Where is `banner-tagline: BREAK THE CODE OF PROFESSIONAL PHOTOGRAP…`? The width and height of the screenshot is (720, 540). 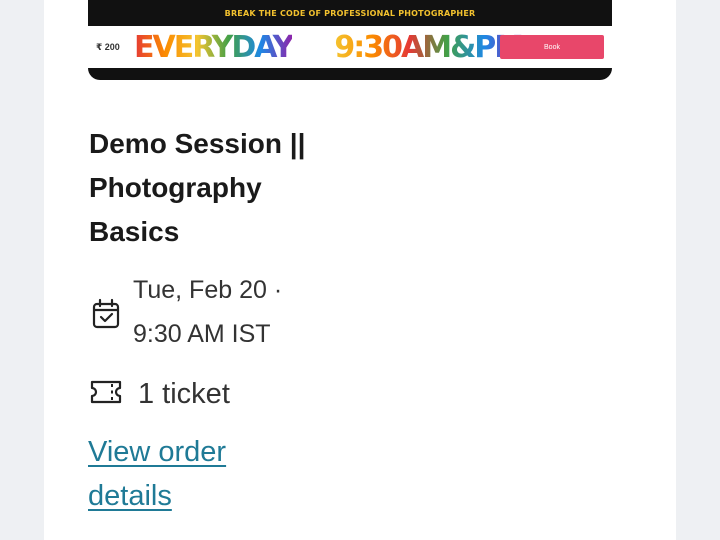
banner-tagline: BREAK THE CODE OF PROFESSIONAL PHOTOGRAP… is located at coordinates (350, 13).